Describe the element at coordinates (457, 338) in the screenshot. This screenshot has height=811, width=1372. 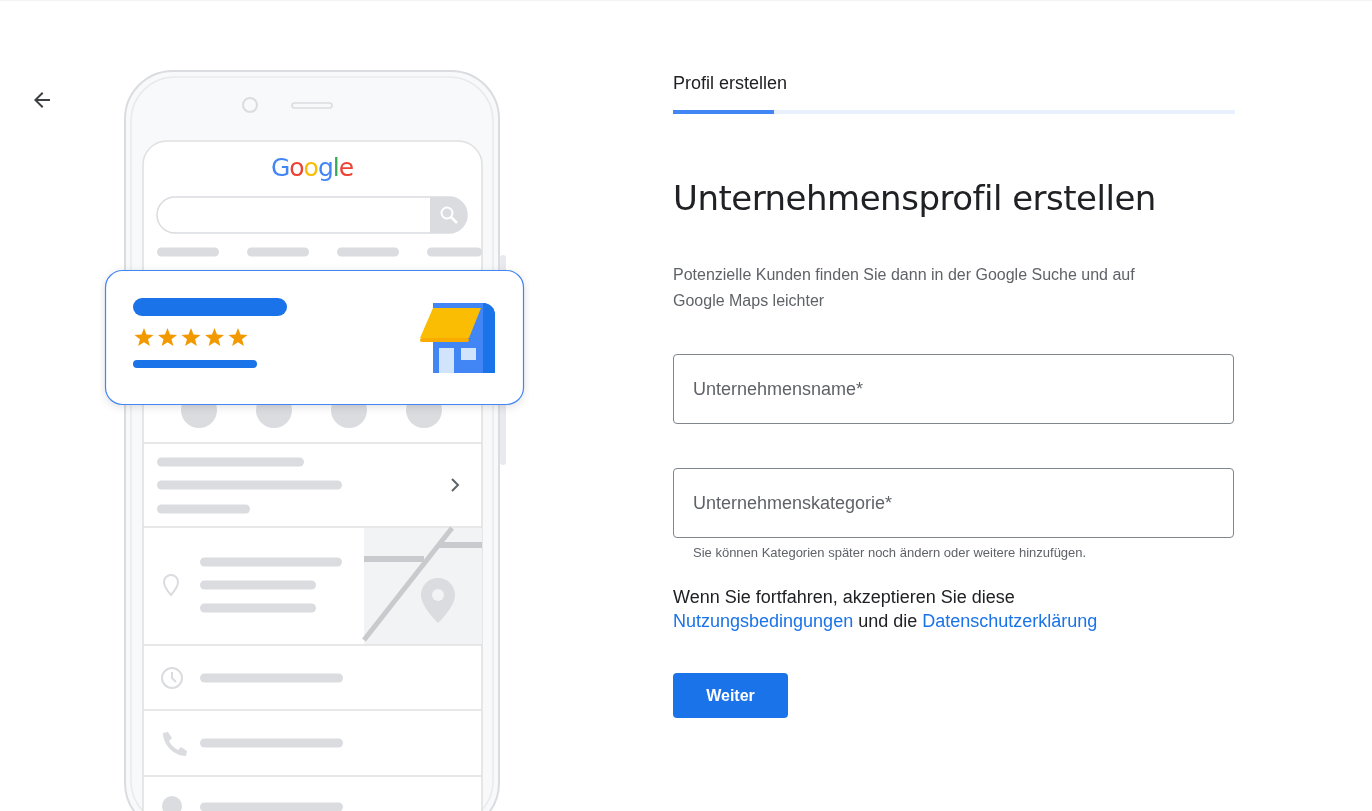
I see `storefront-icon` at that location.